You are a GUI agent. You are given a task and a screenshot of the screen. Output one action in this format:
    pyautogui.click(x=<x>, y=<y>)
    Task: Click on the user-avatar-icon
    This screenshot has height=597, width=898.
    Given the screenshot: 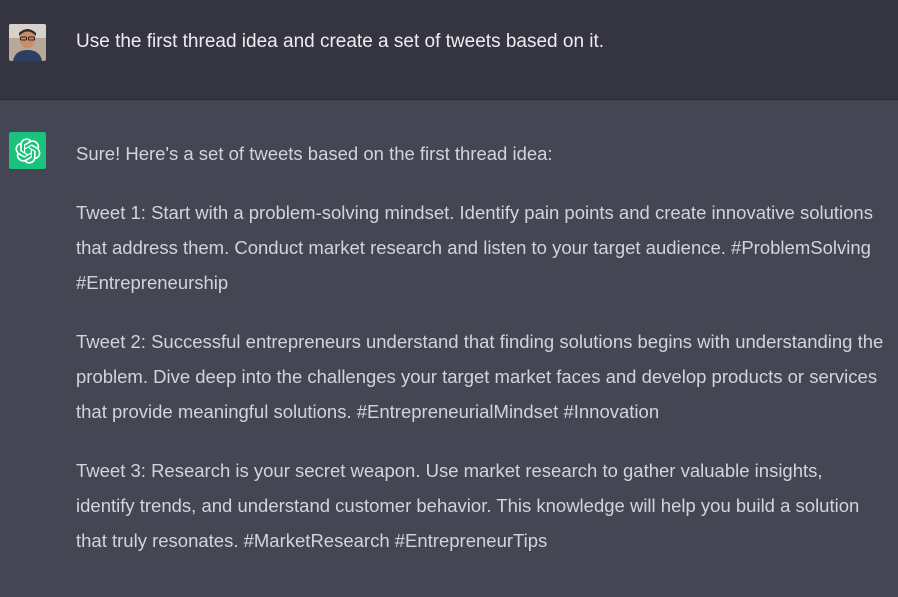 What is the action you would take?
    pyautogui.click(x=27, y=42)
    